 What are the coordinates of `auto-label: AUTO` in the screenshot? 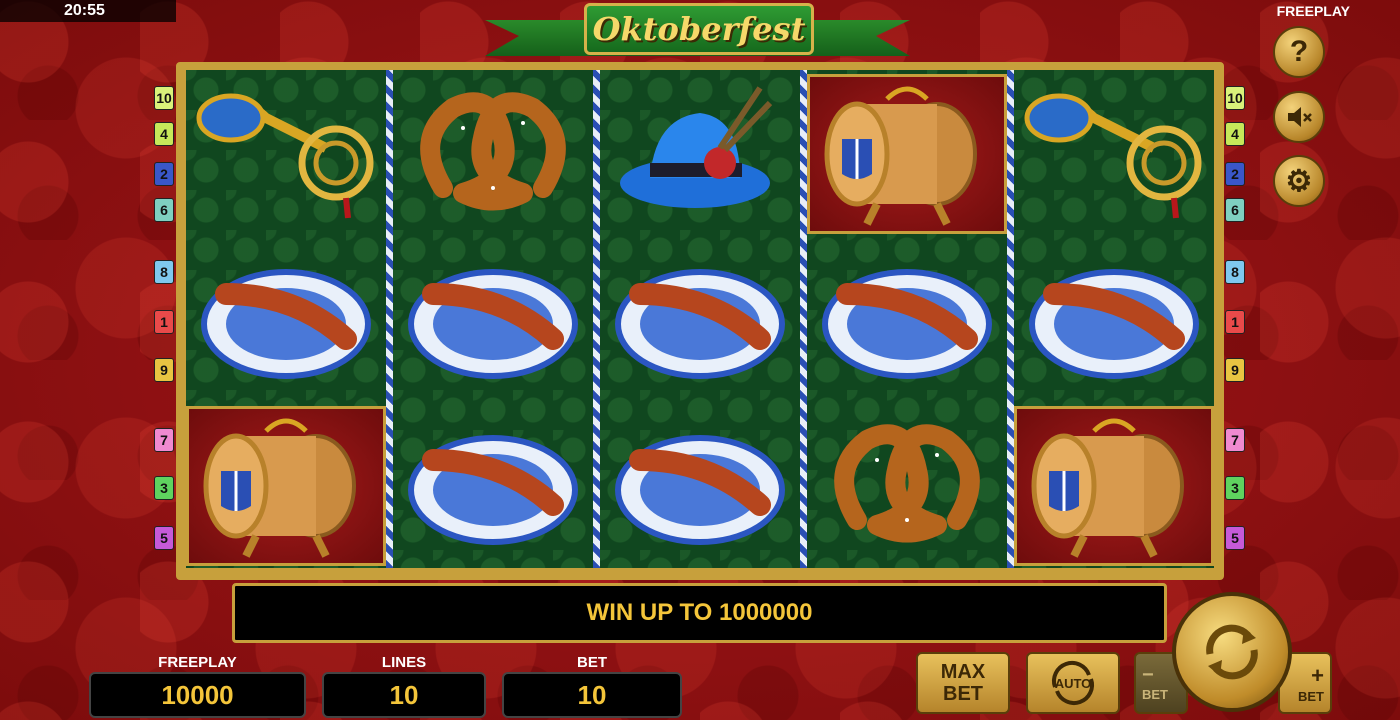 It's located at (1073, 683).